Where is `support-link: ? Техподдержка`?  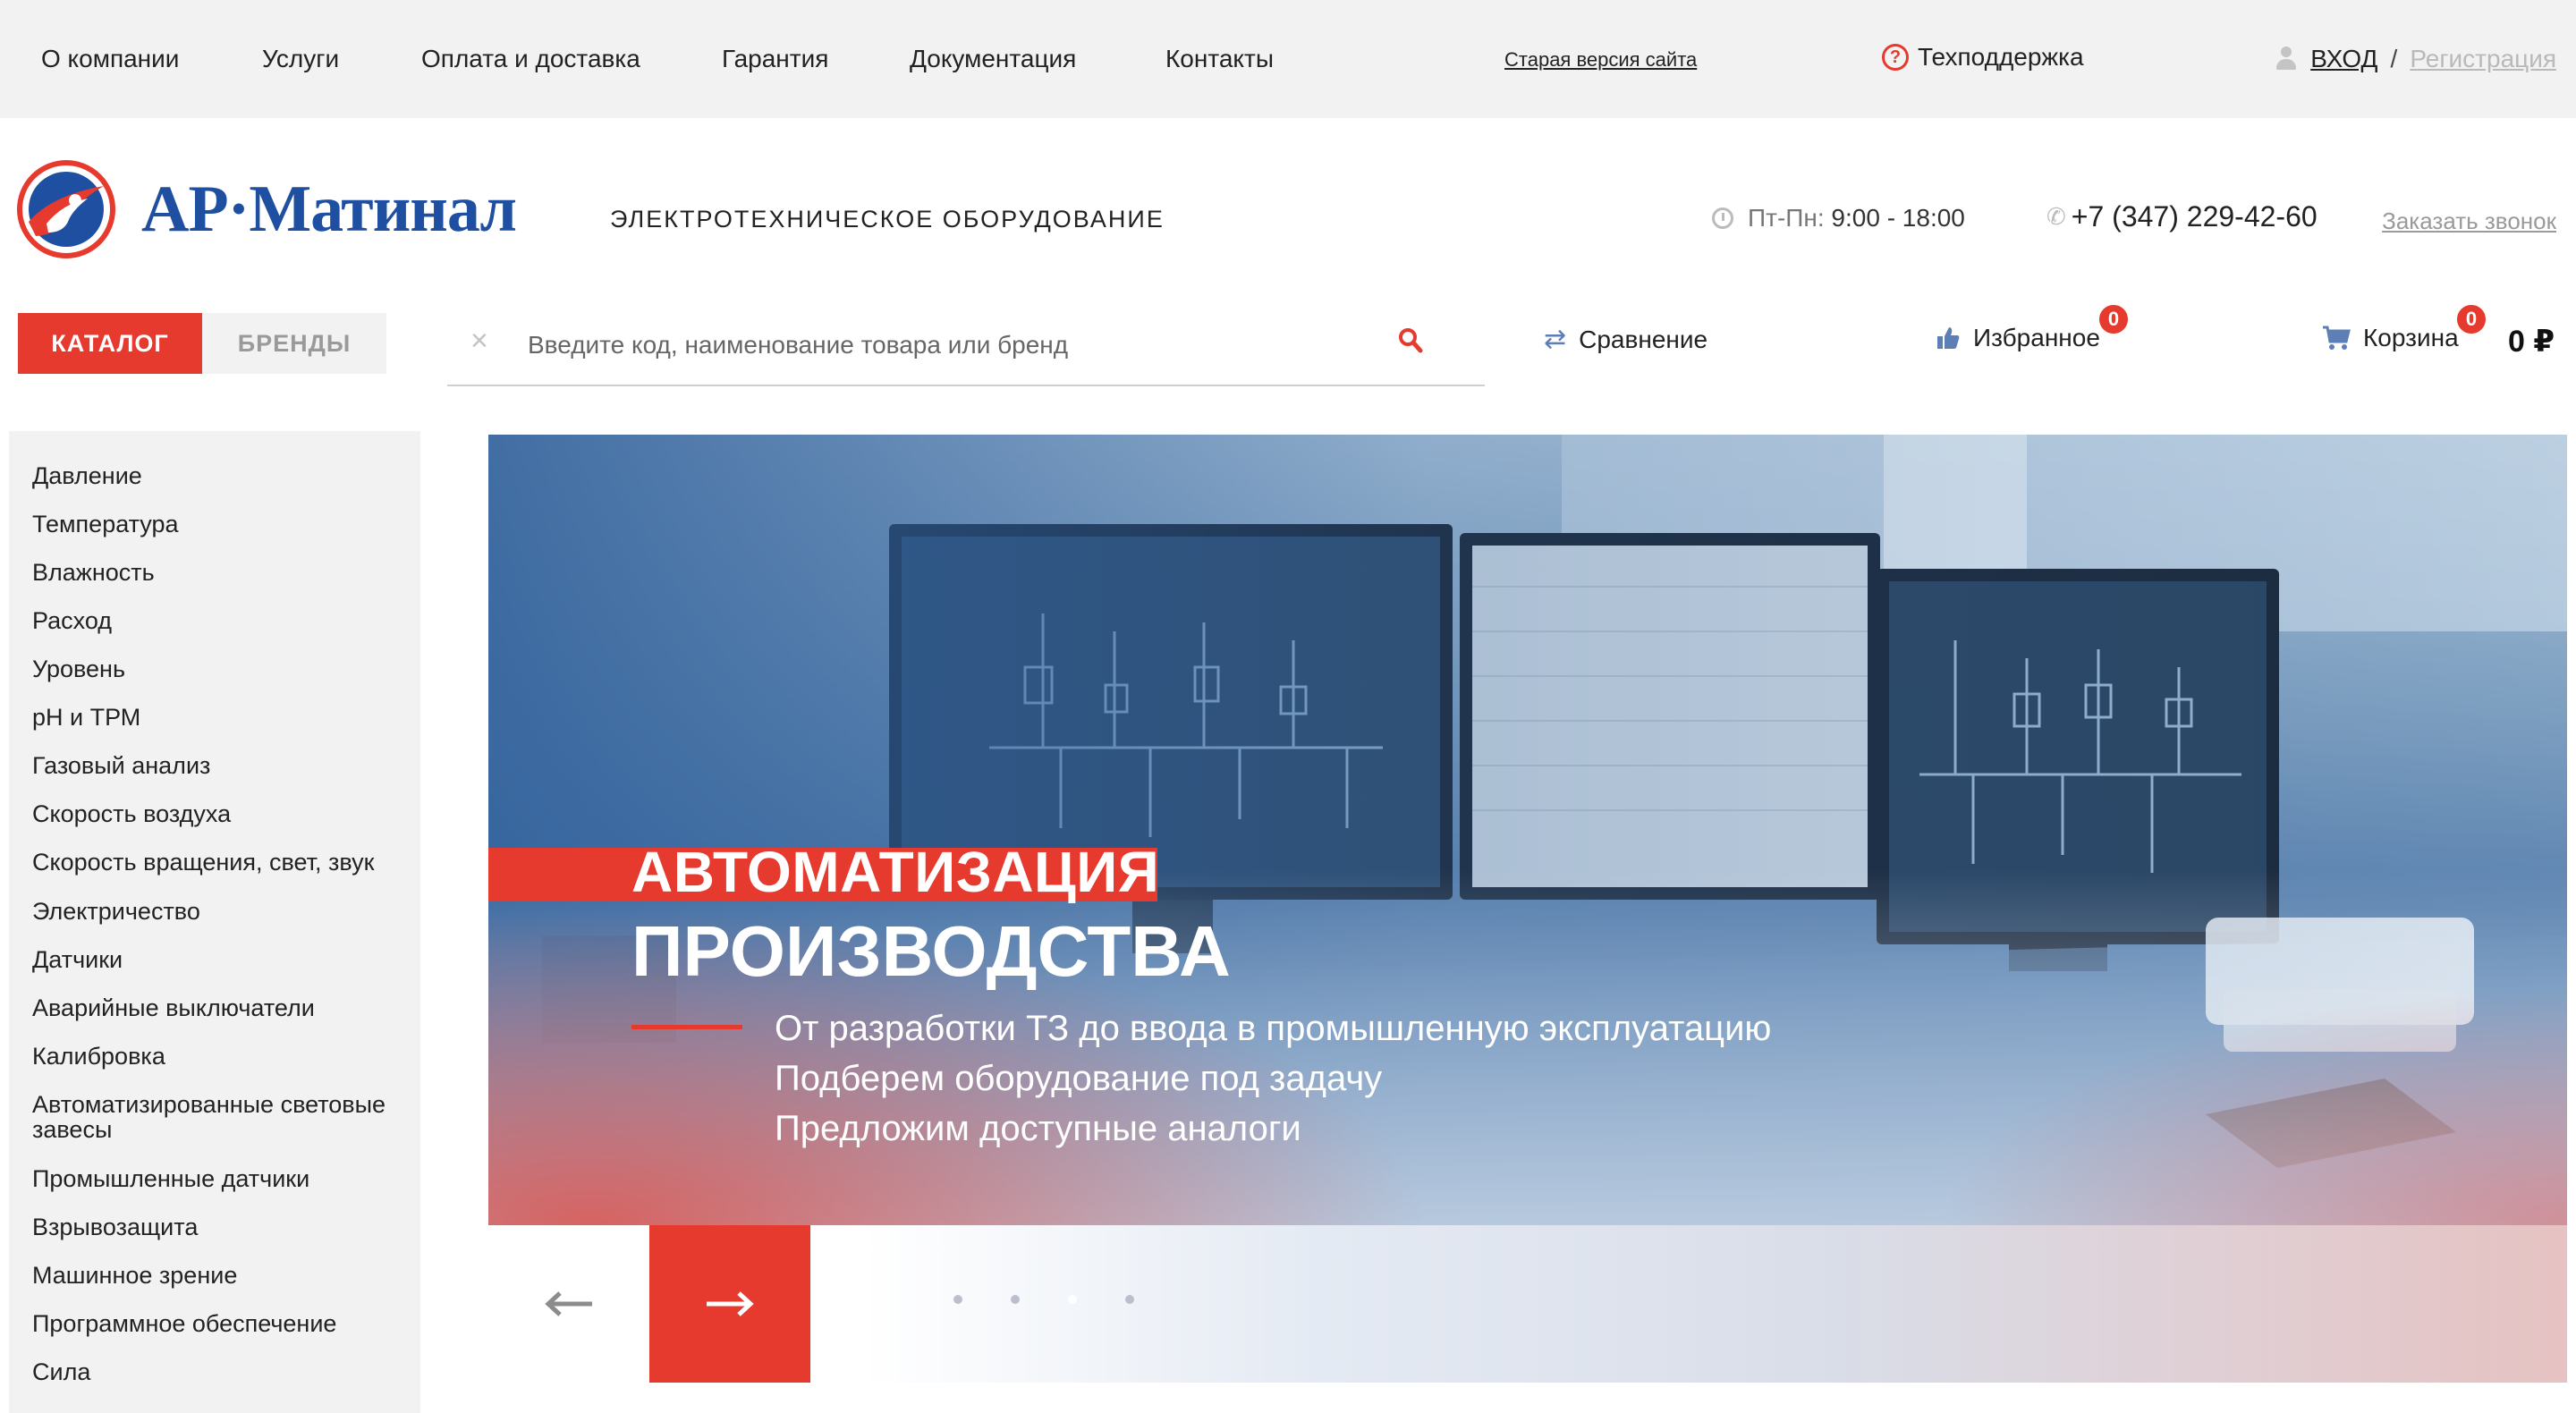 support-link: ? Техподдержка is located at coordinates (1983, 57).